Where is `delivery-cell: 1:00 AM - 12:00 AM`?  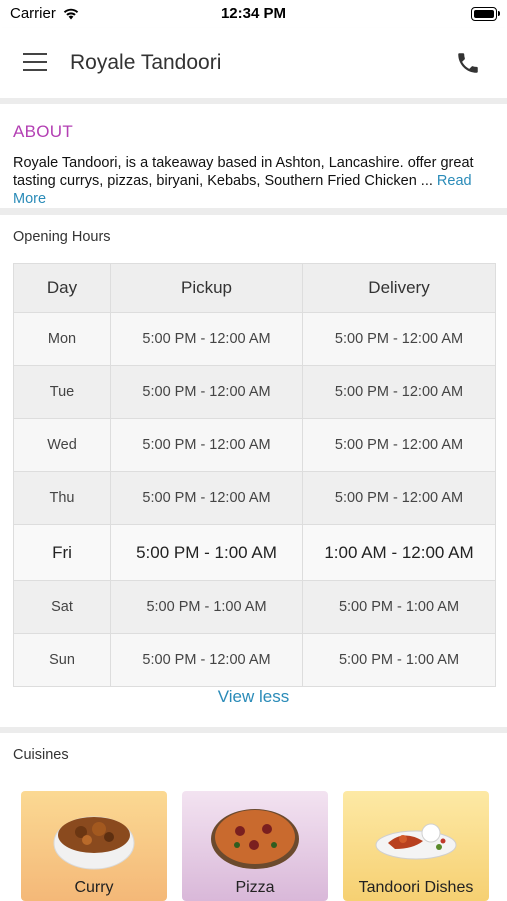
delivery-cell: 1:00 AM - 12:00 AM is located at coordinates (399, 552).